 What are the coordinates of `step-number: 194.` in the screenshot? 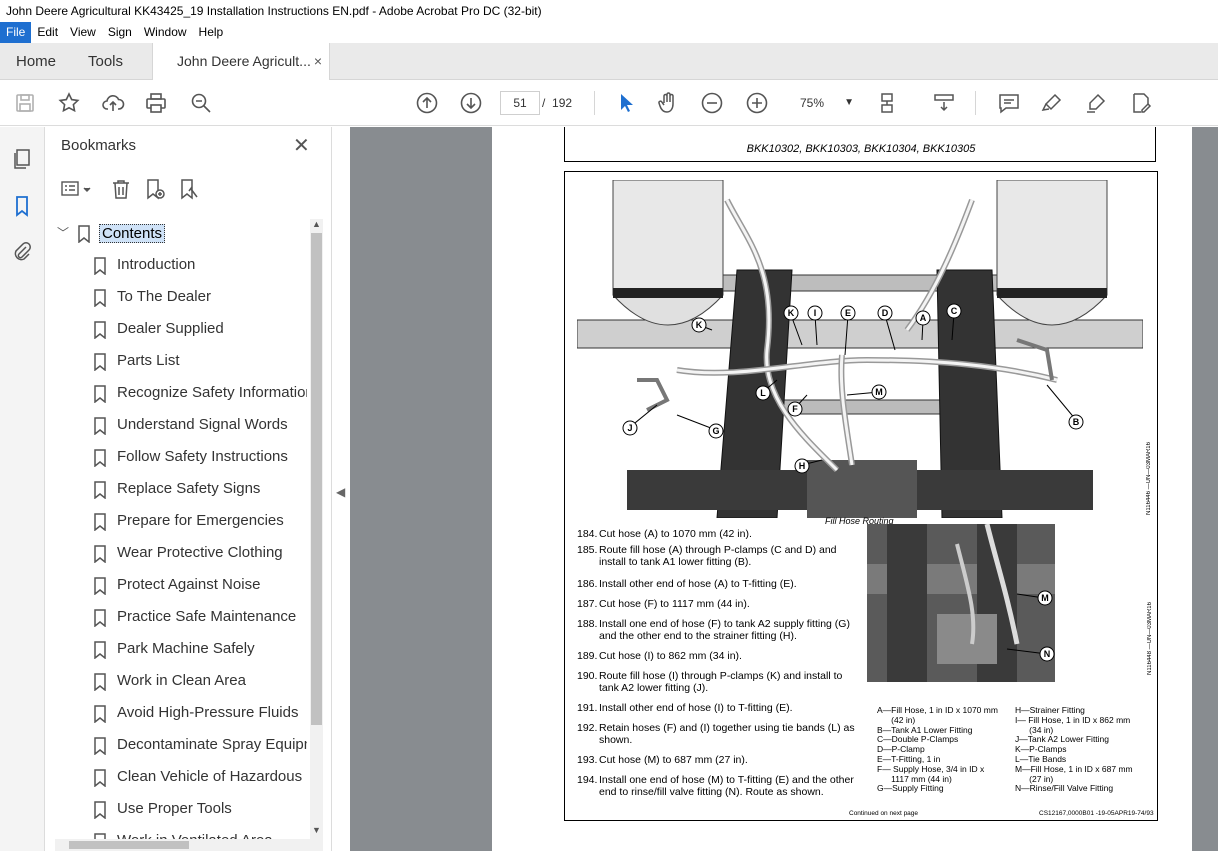 It's located at (587, 780).